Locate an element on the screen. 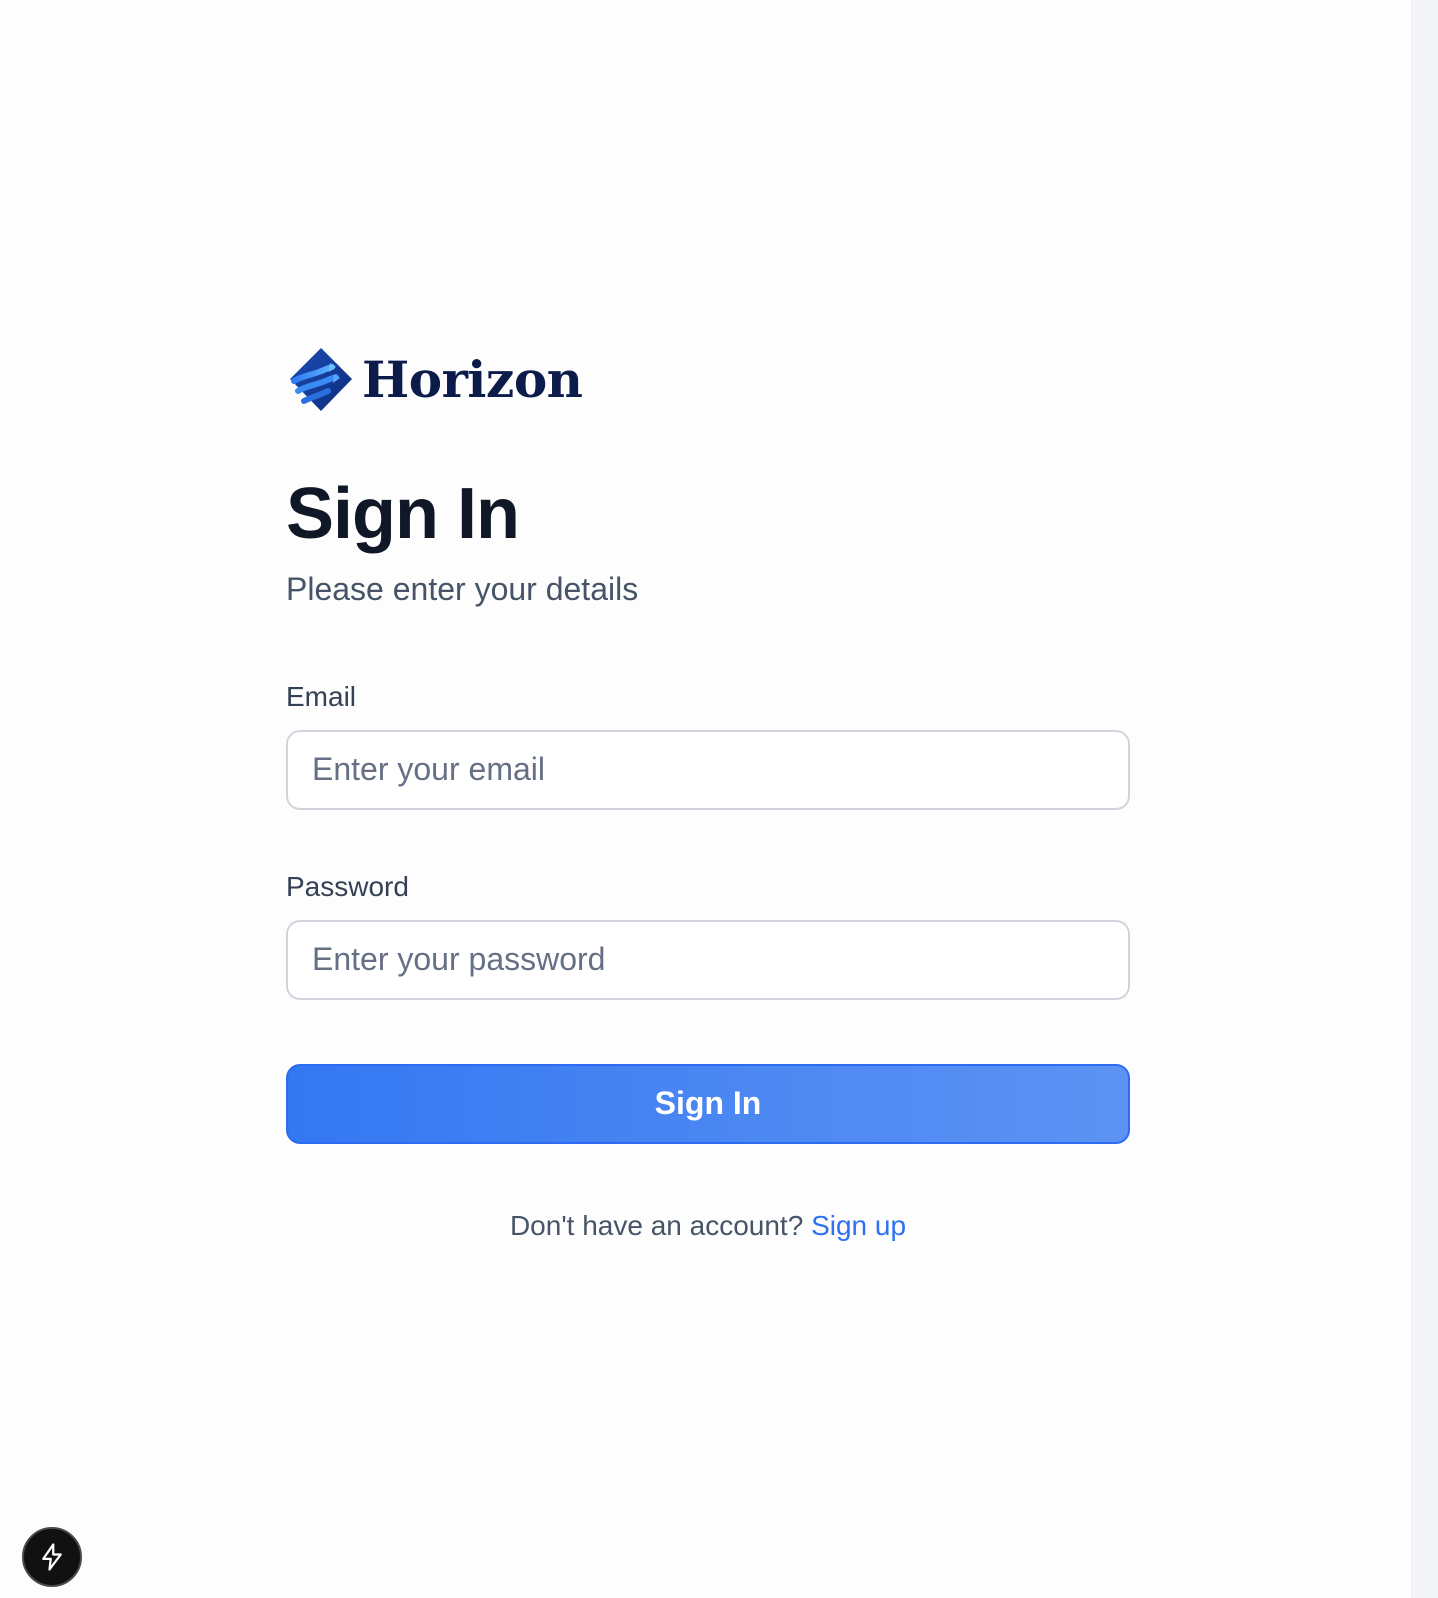  email-input is located at coordinates (708, 769).